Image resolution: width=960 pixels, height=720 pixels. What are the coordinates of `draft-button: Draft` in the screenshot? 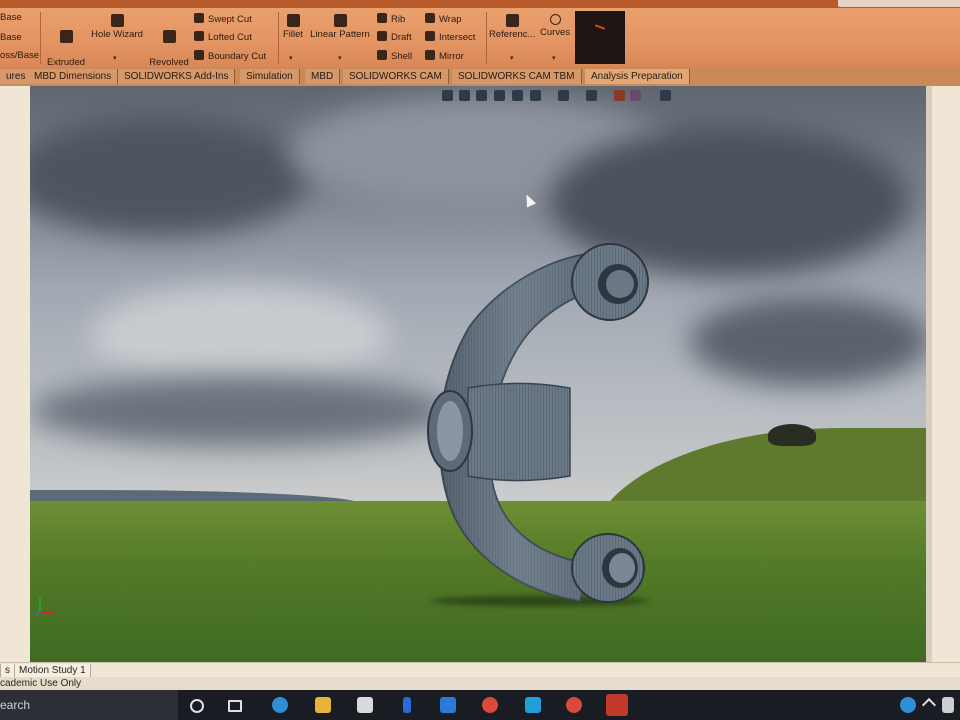 It's located at (394, 37).